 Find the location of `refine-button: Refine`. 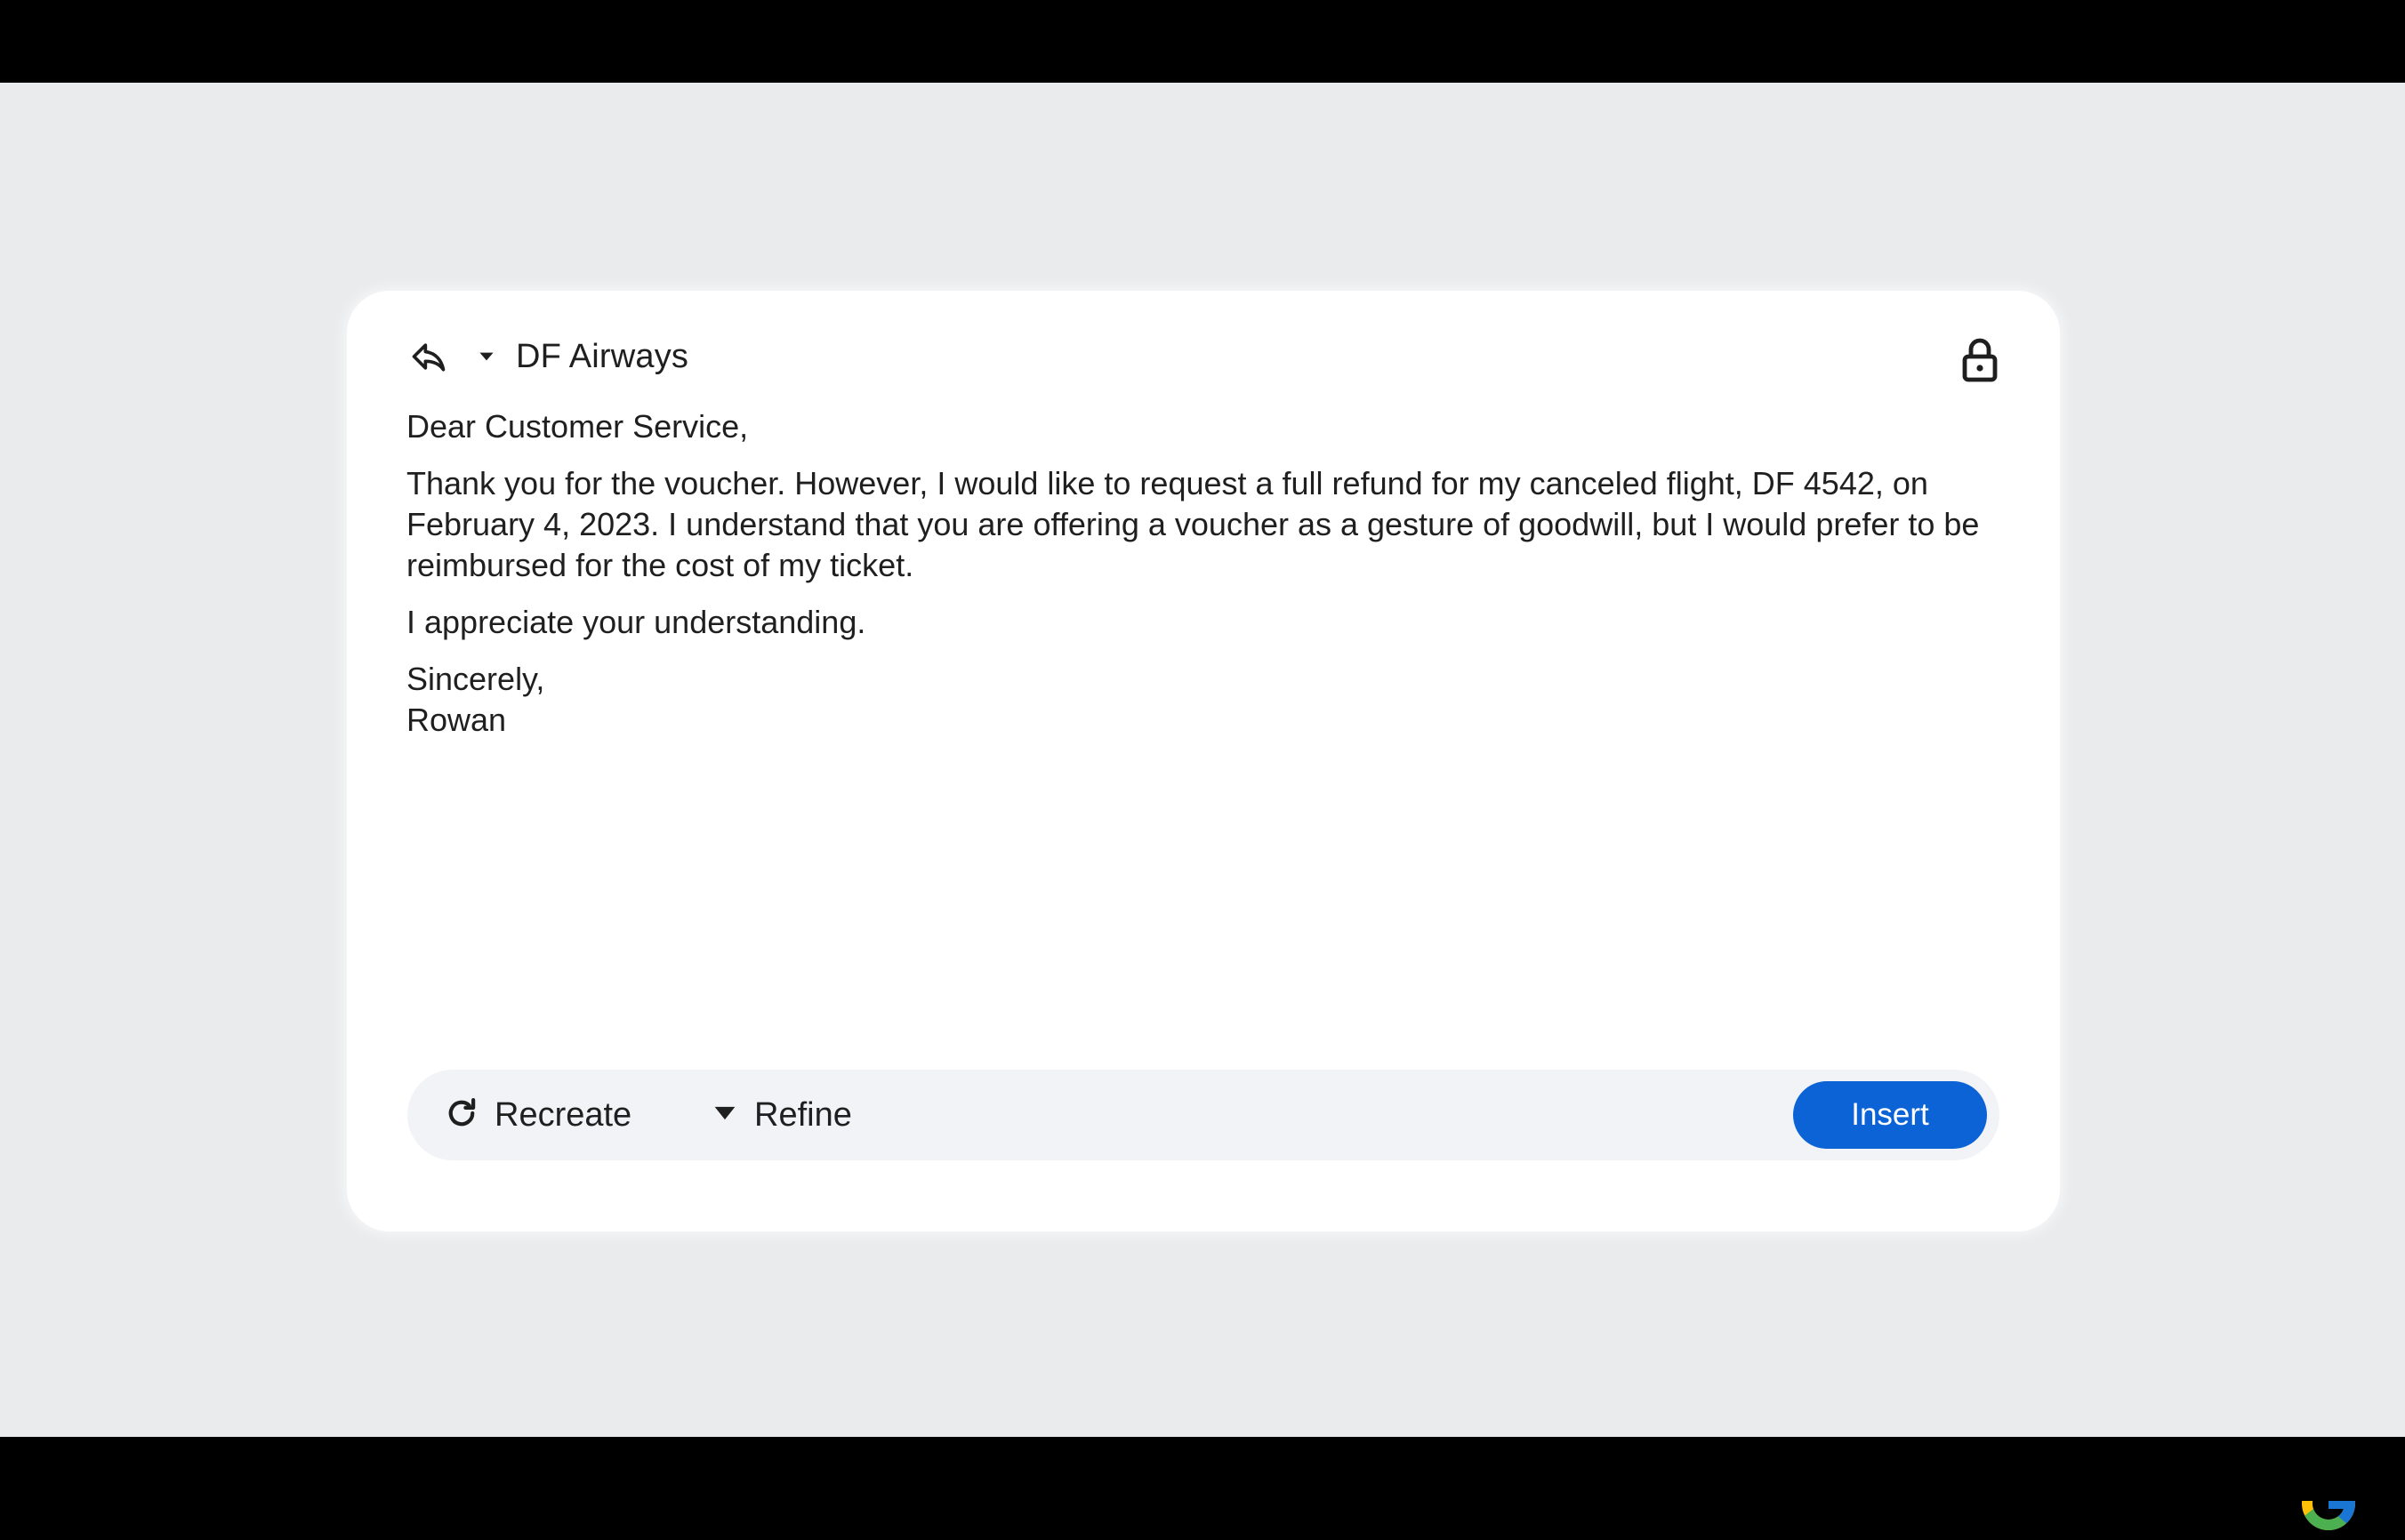

refine-button: Refine is located at coordinates (781, 1115).